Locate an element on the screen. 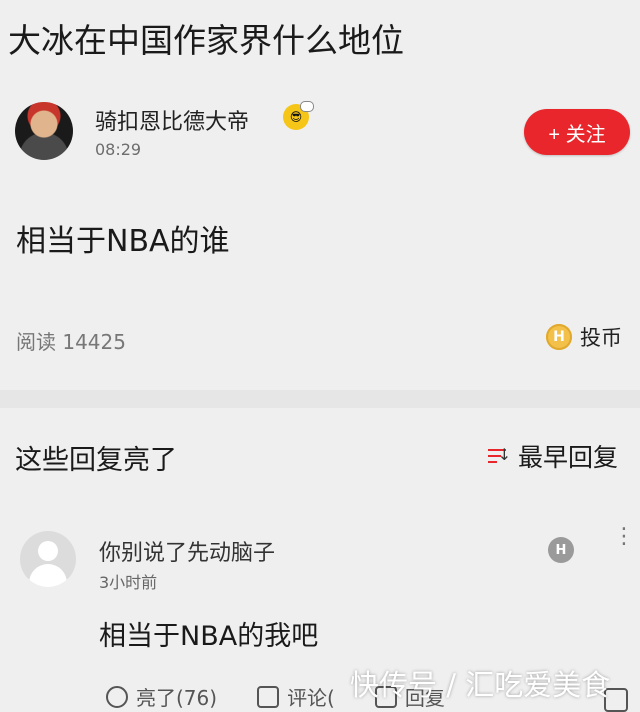 Image resolution: width=640 pixels, height=712 pixels. question-title: 大冰在中国作家界什么地位 is located at coordinates (206, 40).